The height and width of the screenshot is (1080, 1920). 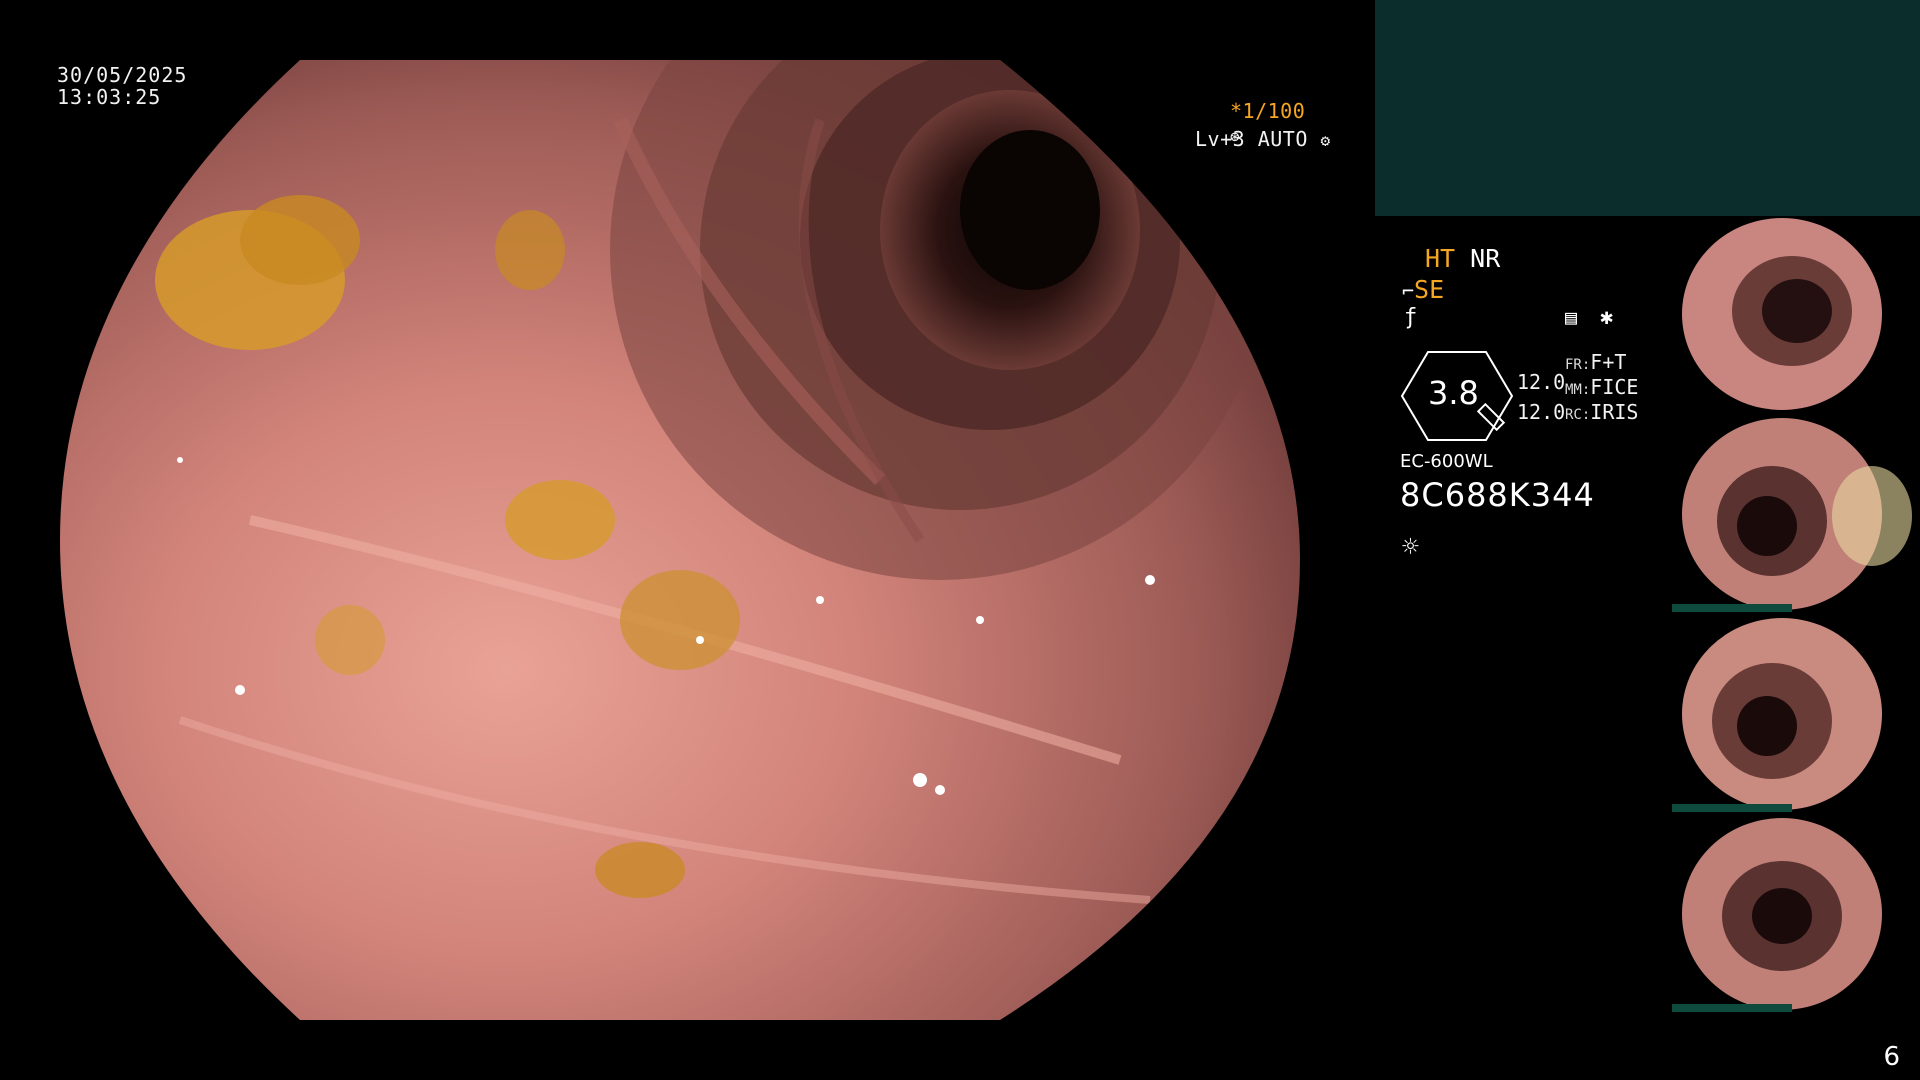 I want to click on mm-value: FICE, so click(x=1614, y=387).